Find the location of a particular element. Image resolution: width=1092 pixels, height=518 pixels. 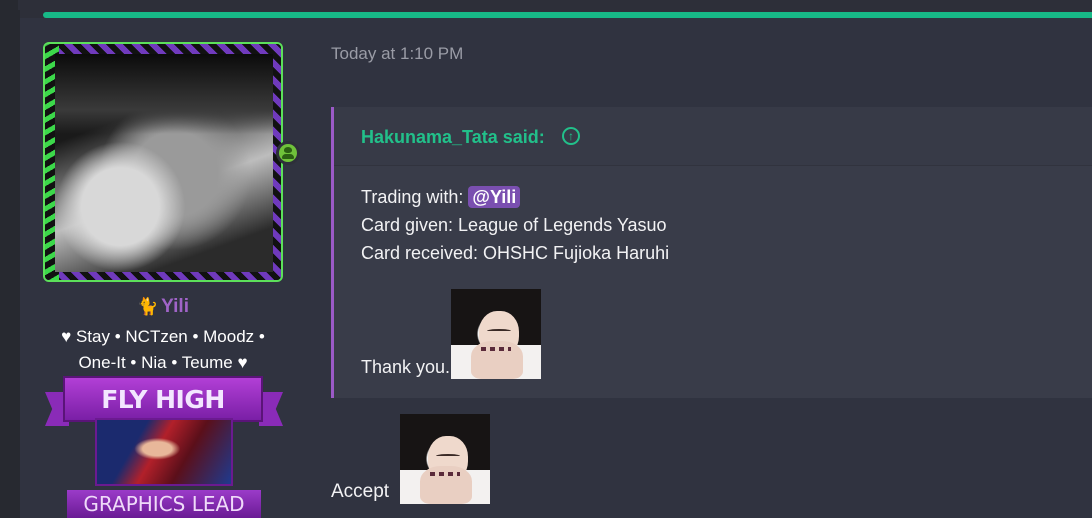

thanks-text: Thank you. is located at coordinates (406, 367).